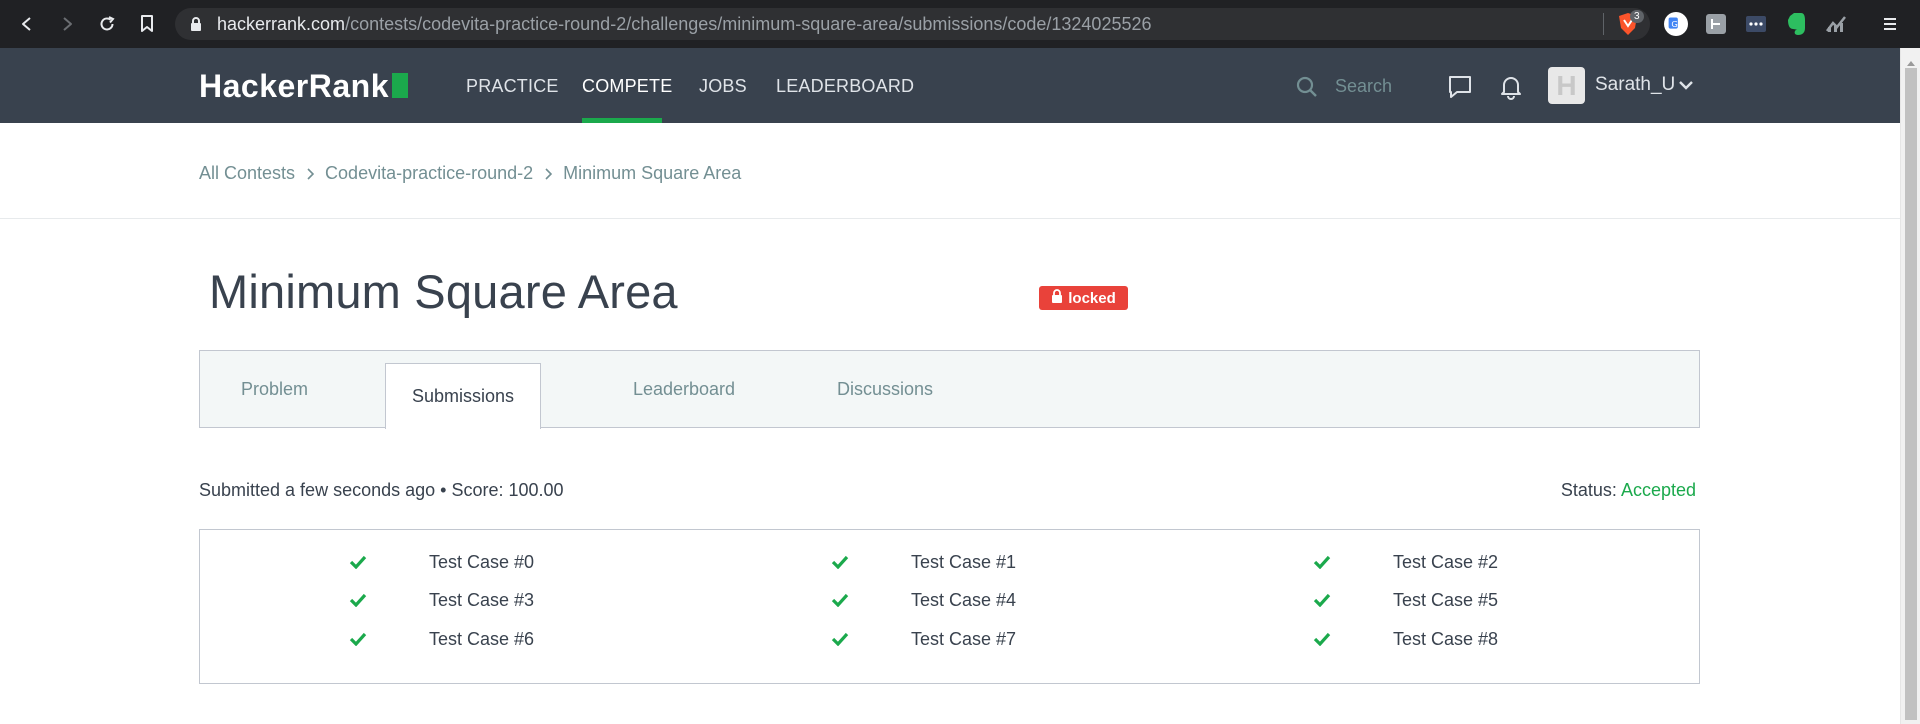  Describe the element at coordinates (1635, 85) in the screenshot. I see `username: Sarath_U` at that location.